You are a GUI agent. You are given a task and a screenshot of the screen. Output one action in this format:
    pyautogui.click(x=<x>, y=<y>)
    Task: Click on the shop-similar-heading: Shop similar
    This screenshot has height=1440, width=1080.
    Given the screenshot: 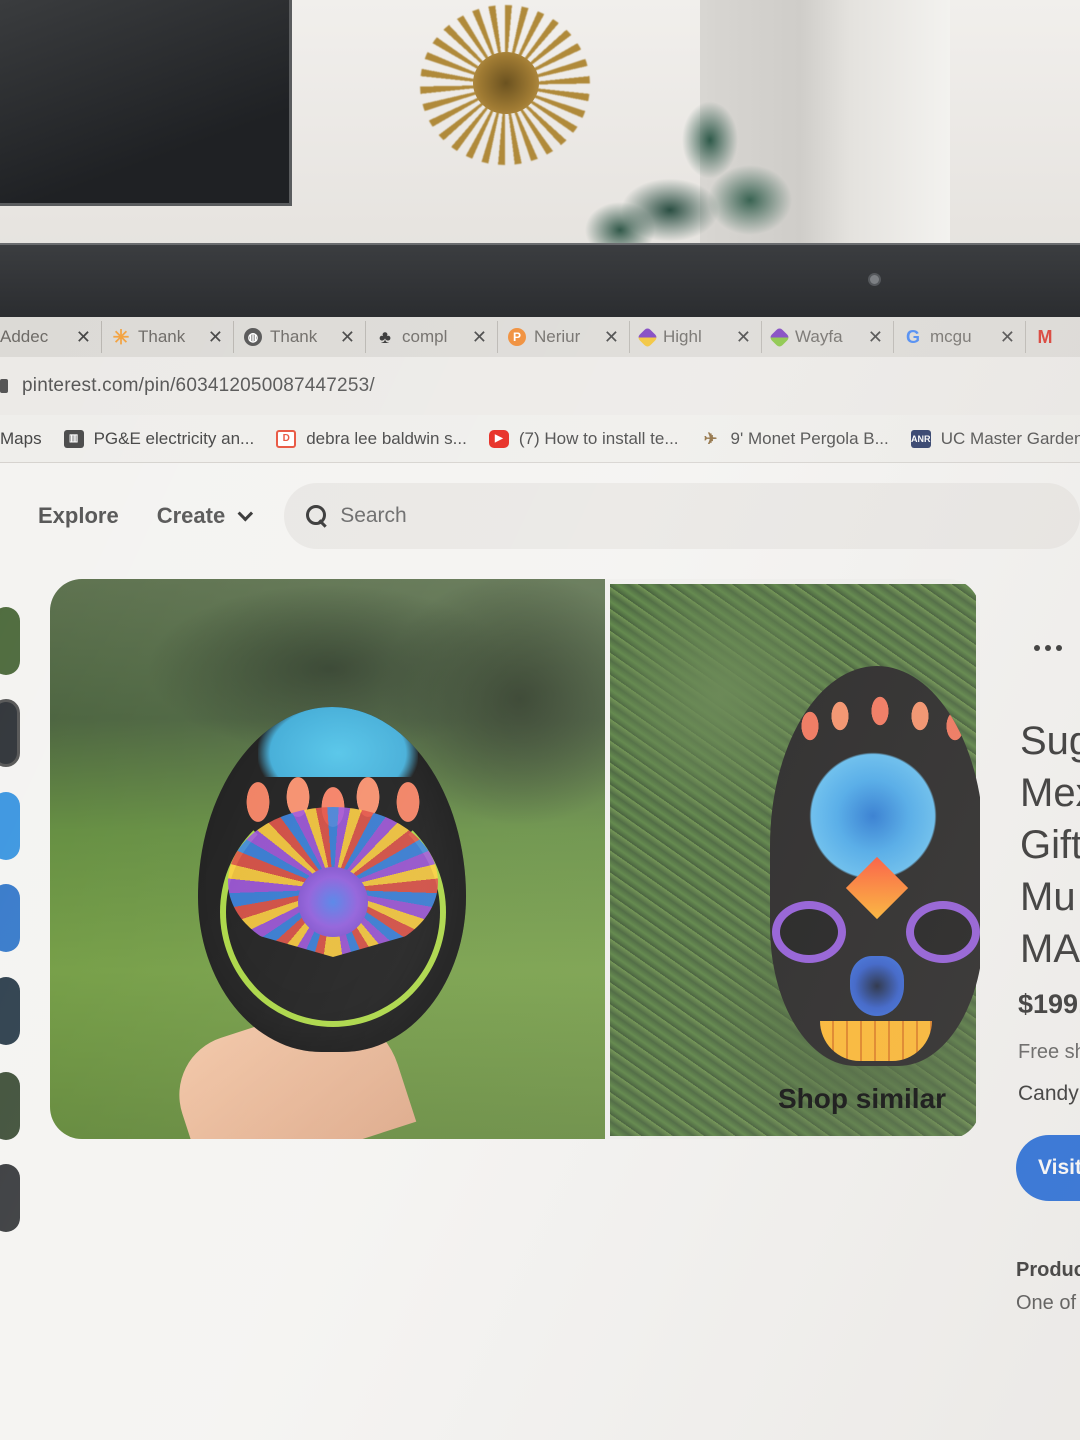 What is the action you would take?
    pyautogui.click(x=862, y=1098)
    